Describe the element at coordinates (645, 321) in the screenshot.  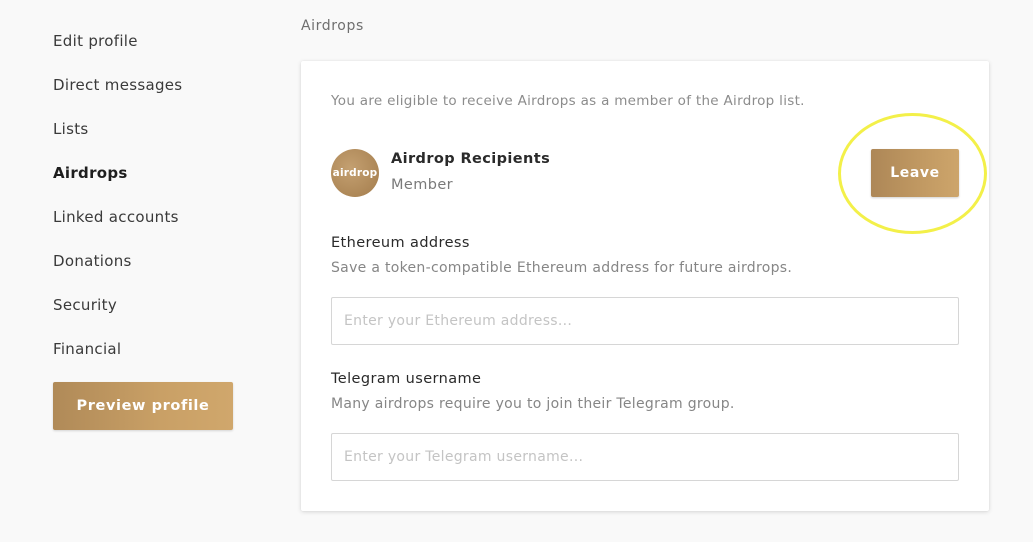
I see `ethereum-address-input` at that location.